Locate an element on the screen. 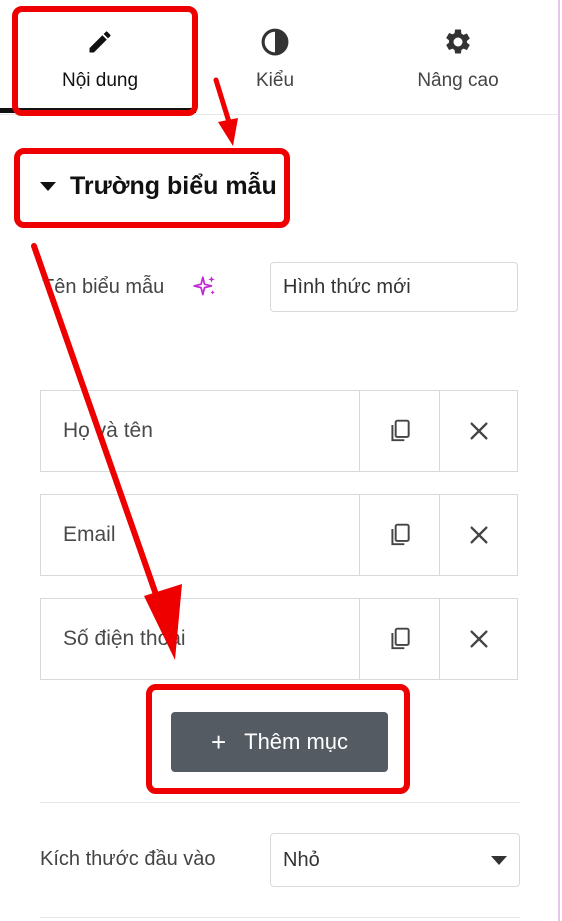 The height and width of the screenshot is (921, 562). input-size-value: Nhỏ is located at coordinates (301, 860).